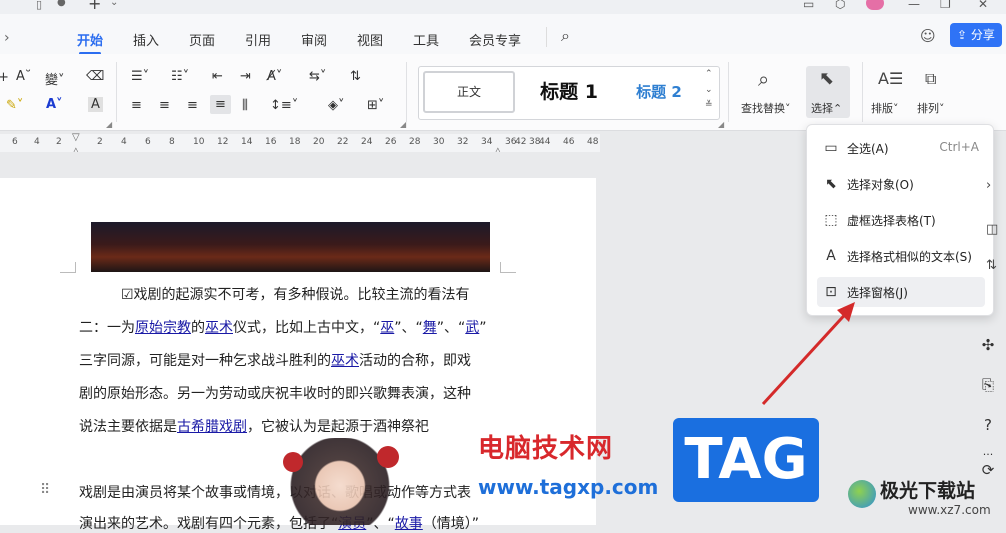 The height and width of the screenshot is (533, 1006). What do you see at coordinates (983, 5) in the screenshot?
I see `close-icon: ✕` at bounding box center [983, 5].